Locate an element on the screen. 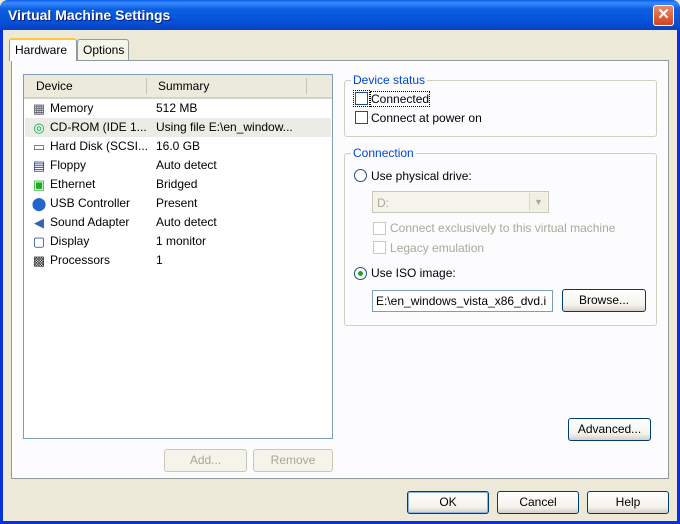 The width and height of the screenshot is (680, 524). device-status-group is located at coordinates (500, 108).